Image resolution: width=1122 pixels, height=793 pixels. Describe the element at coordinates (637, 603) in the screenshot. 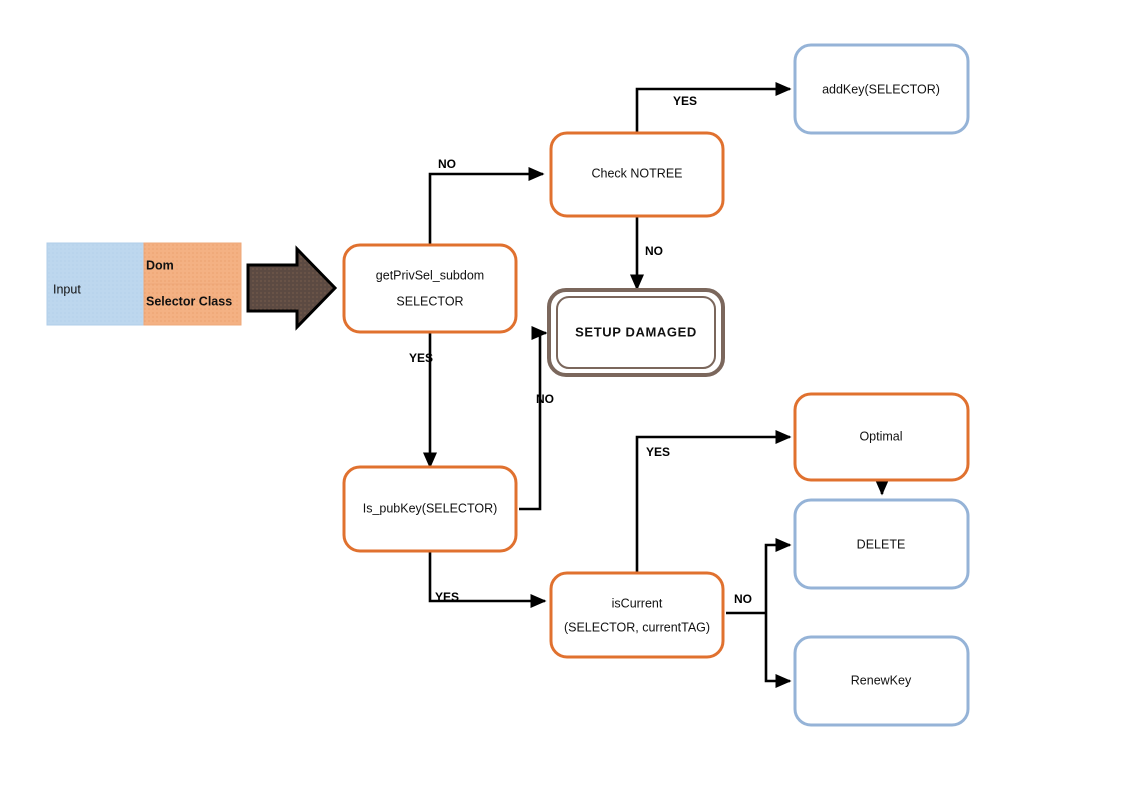

I see `node-is-current-label-line1: isCurrent` at that location.